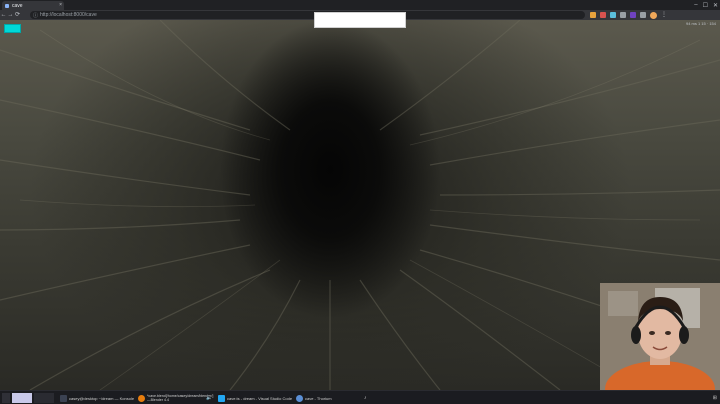 The height and width of the screenshot is (404, 720). I want to click on reload-button: ⟳, so click(17, 15).